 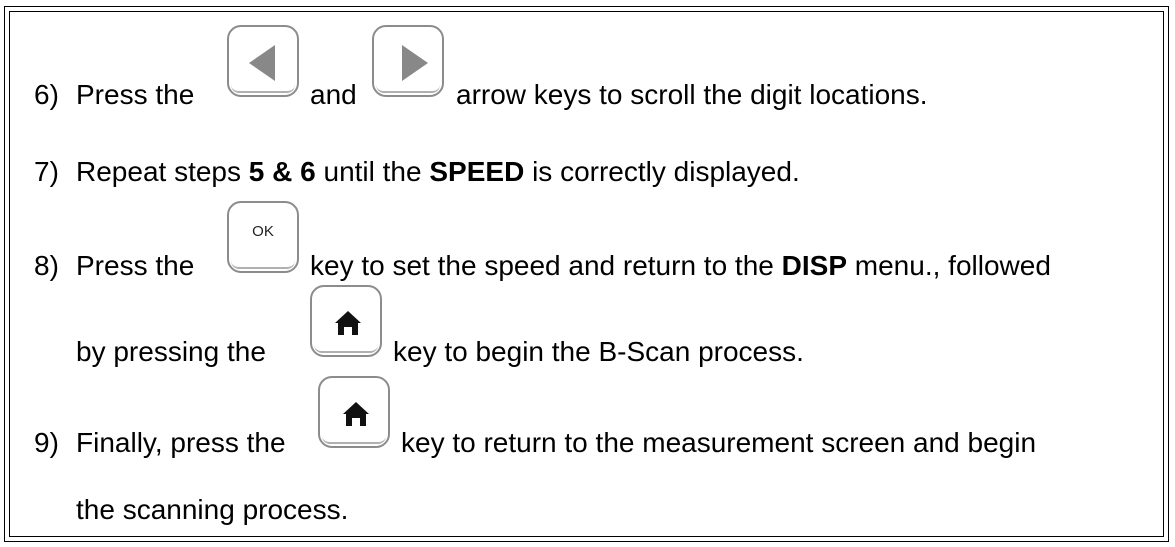 I want to click on step-text: key to begin the B-Scan process., so click(x=598, y=351).